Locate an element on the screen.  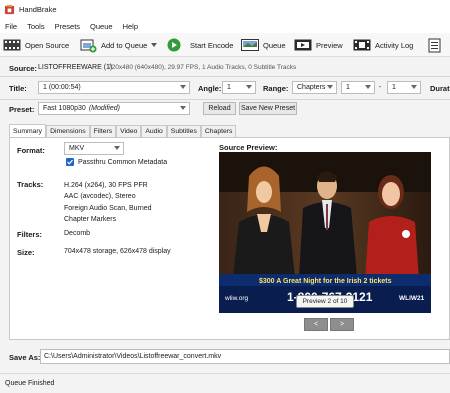
window-title: HandBrake is located at coordinates (38, 9).